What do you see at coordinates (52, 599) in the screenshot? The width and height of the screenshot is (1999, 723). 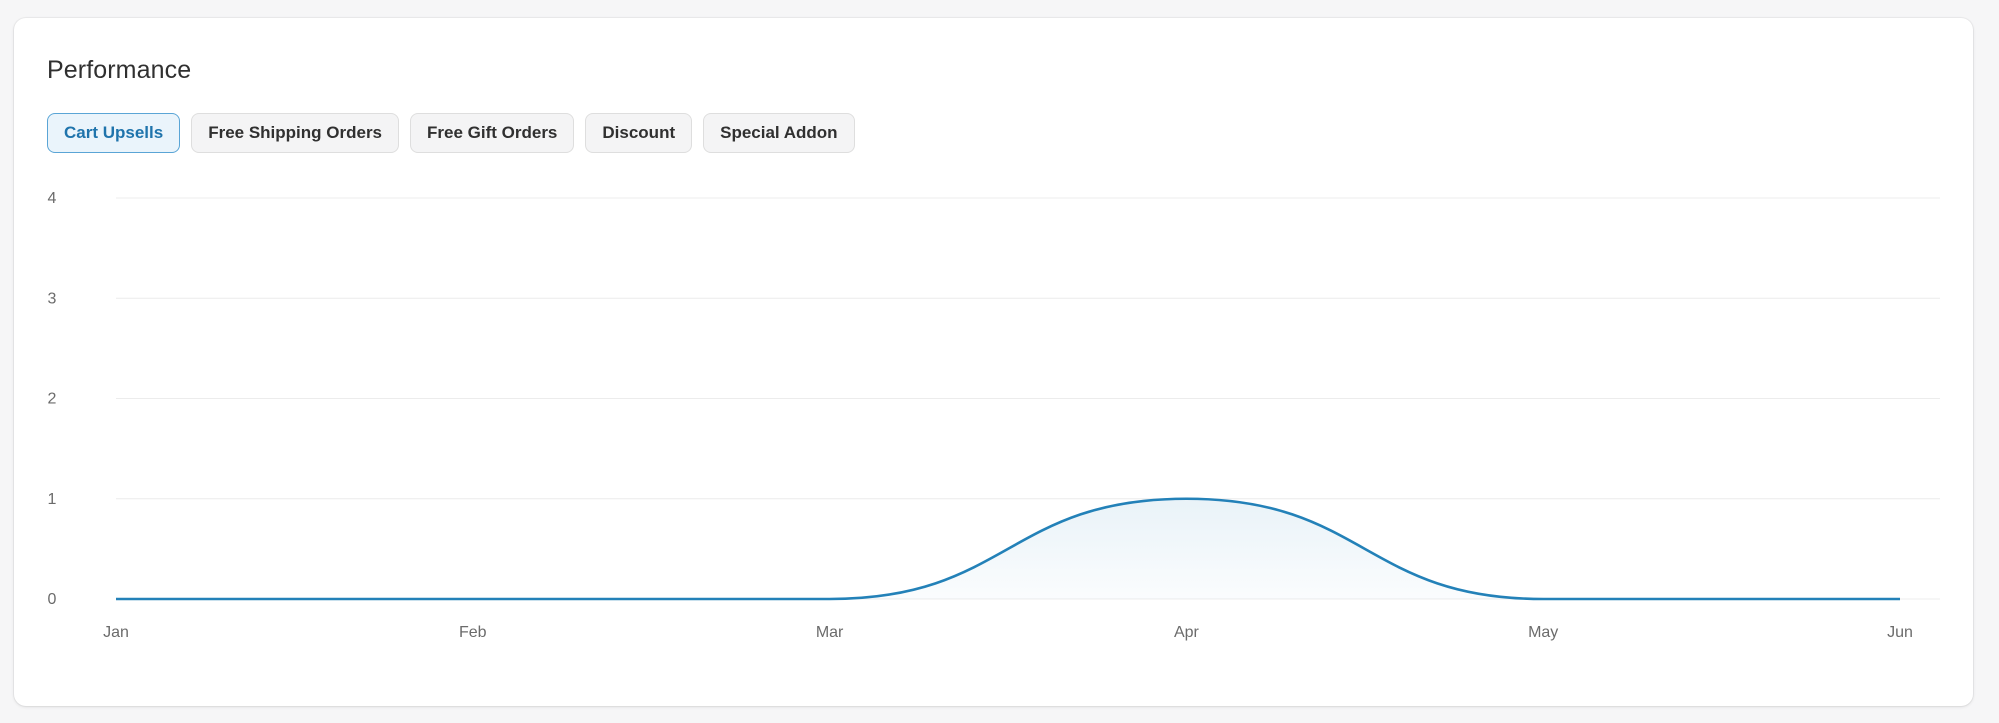 I see `y-tick-label: 0` at bounding box center [52, 599].